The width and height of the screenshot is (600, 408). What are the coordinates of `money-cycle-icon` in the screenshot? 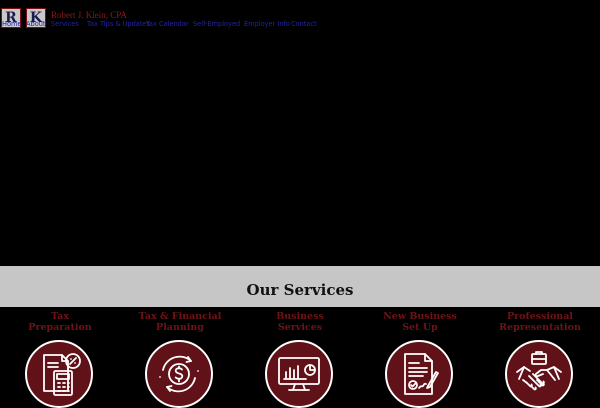 It's located at (179, 374).